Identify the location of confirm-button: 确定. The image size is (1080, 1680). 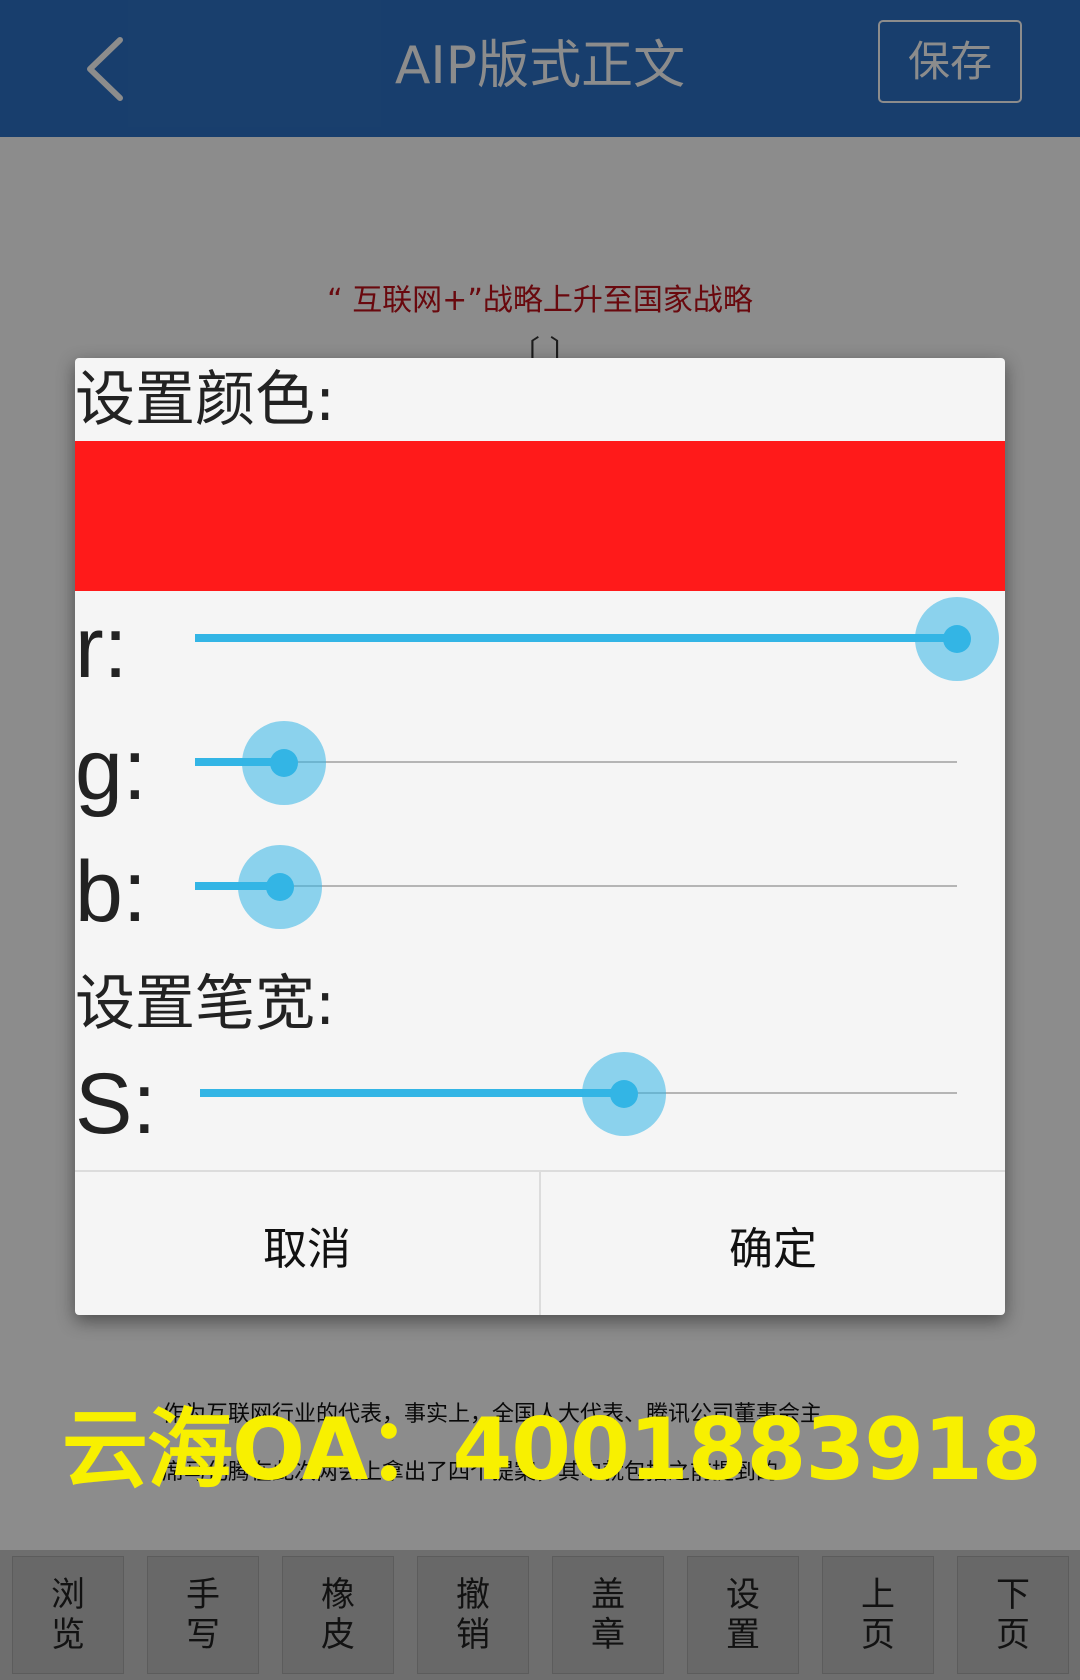
(772, 1243).